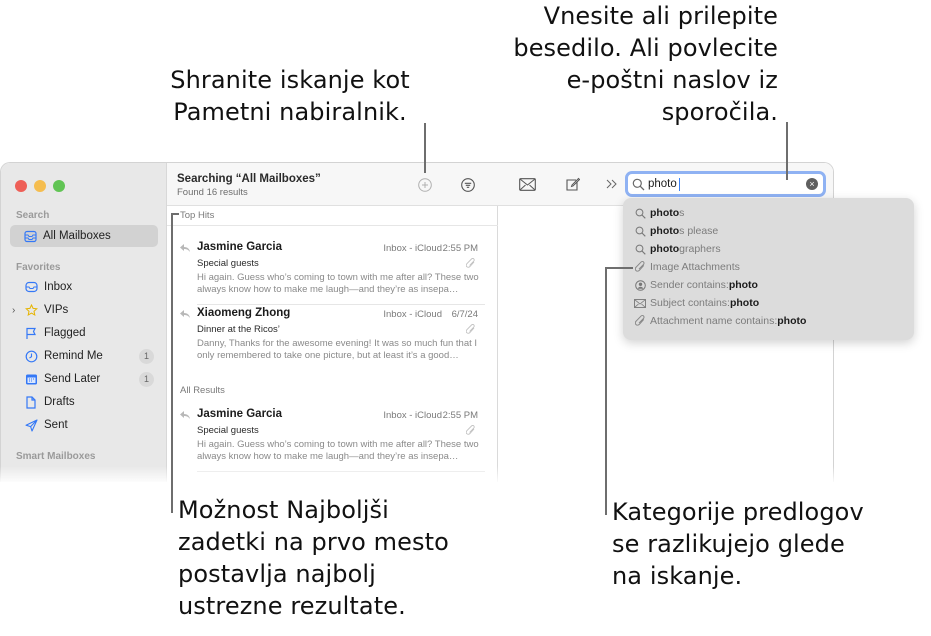 This screenshot has width=931, height=636. I want to click on callout-line-text: zadetki na prvo mesto, so click(313, 542).